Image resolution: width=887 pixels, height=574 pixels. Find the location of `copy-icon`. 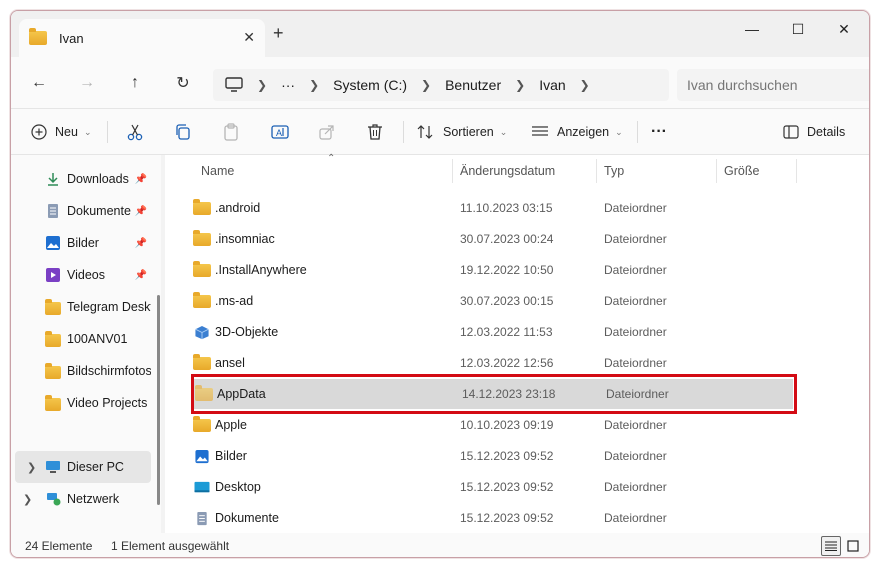

copy-icon is located at coordinates (183, 132).